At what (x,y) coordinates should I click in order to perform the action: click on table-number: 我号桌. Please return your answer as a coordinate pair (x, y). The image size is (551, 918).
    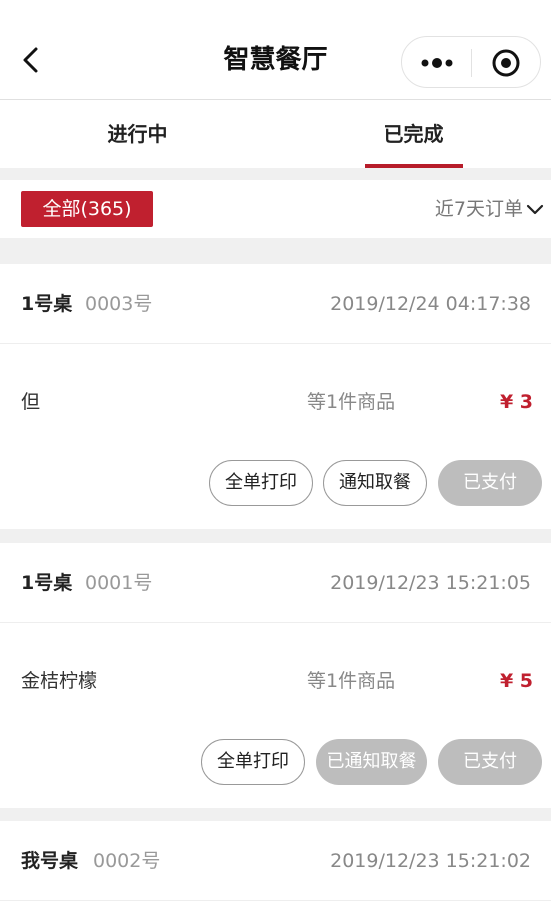
    Looking at the image, I should click on (50, 861).